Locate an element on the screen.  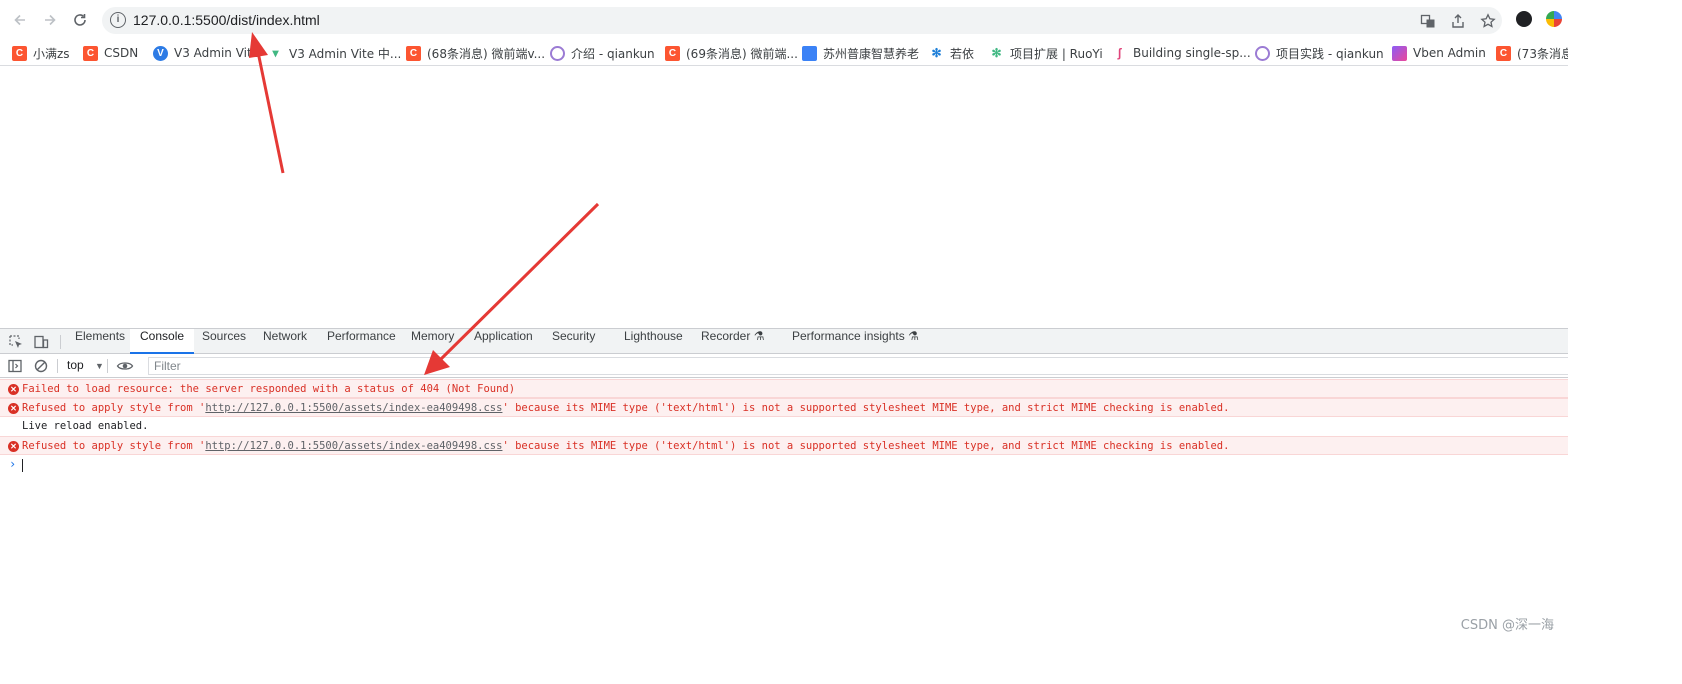
bookmark-item: C 小满zs is located at coordinates (41, 53).